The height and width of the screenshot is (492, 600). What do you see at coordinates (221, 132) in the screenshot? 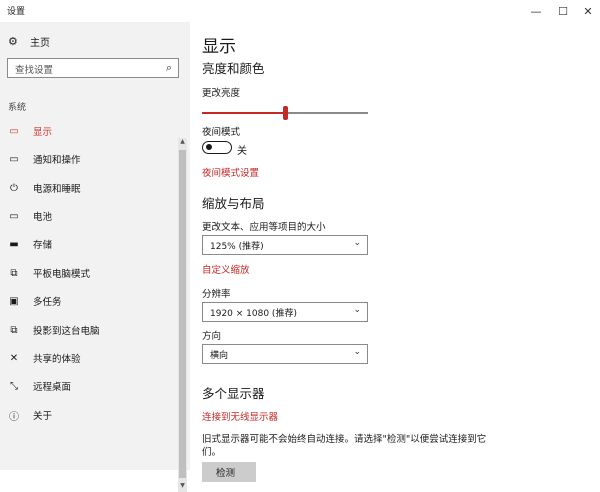
I see `night-mode-label: 夜间模式` at bounding box center [221, 132].